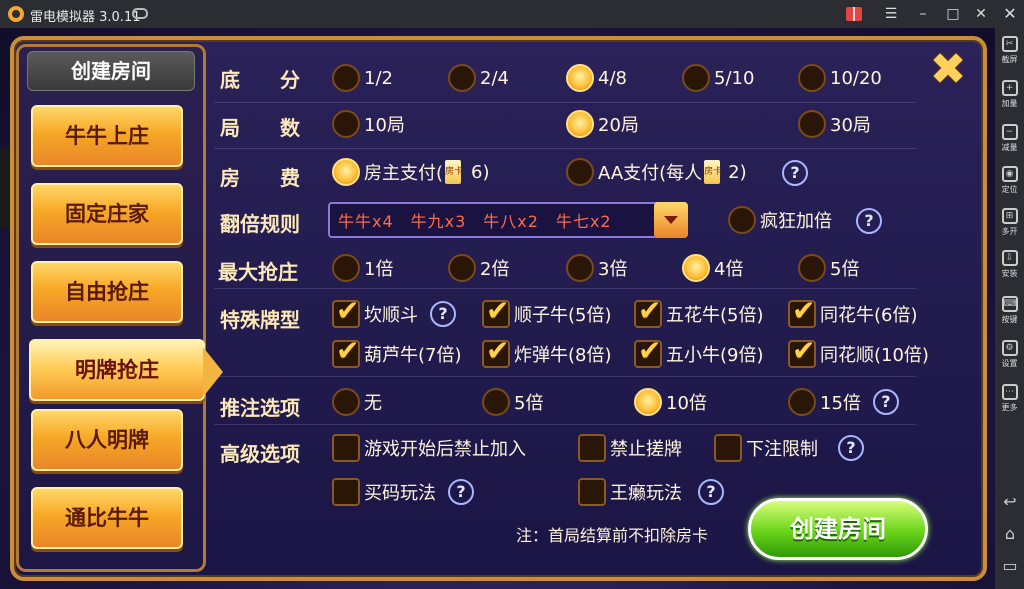 This screenshot has width=1024, height=589. What do you see at coordinates (85, 17) in the screenshot?
I see `window-title: 雷电模拟器 3.0.11` at bounding box center [85, 17].